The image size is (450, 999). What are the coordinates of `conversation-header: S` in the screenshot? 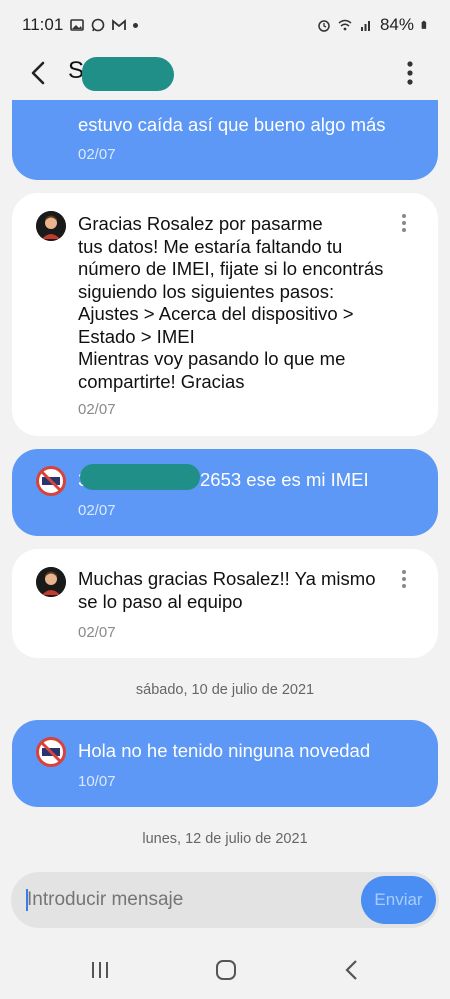 It's located at (225, 73).